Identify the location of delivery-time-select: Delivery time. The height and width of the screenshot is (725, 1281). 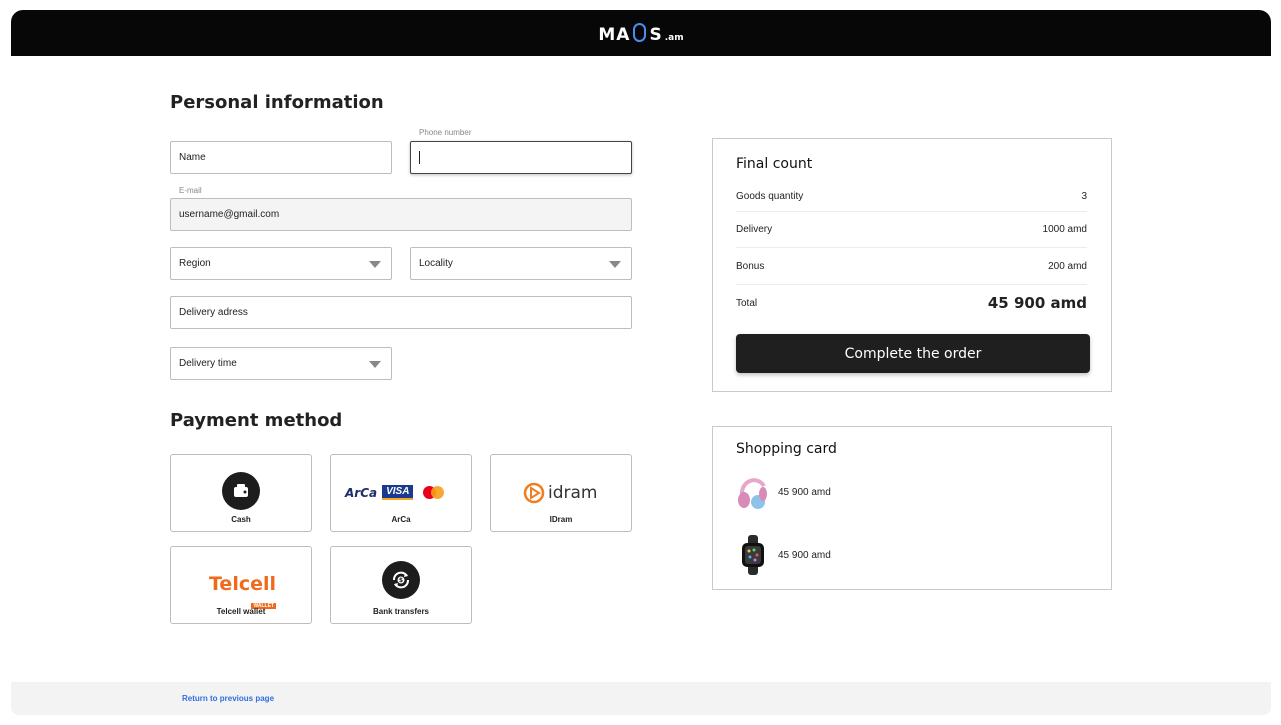
(281, 363).